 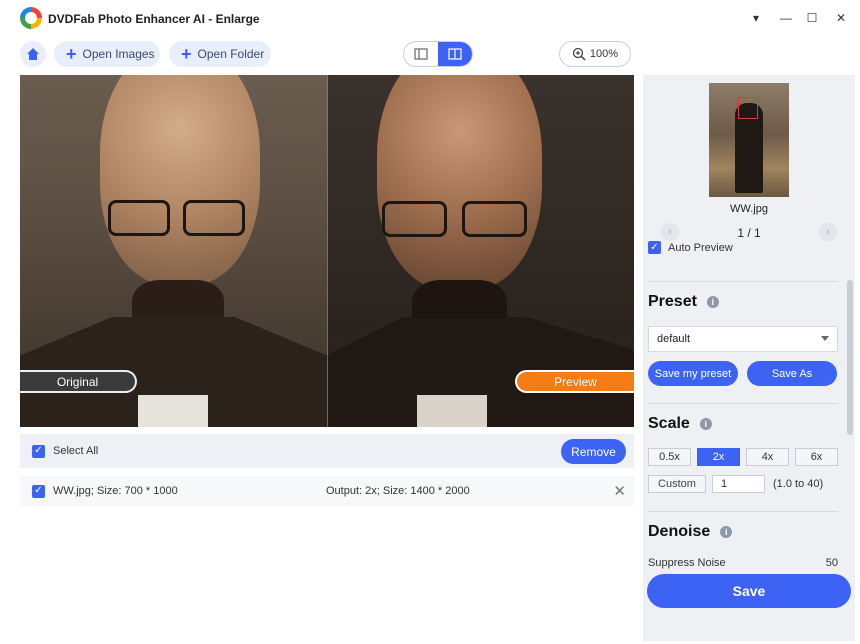 I want to click on suppress-noise-label: Suppress Noise, so click(x=687, y=563).